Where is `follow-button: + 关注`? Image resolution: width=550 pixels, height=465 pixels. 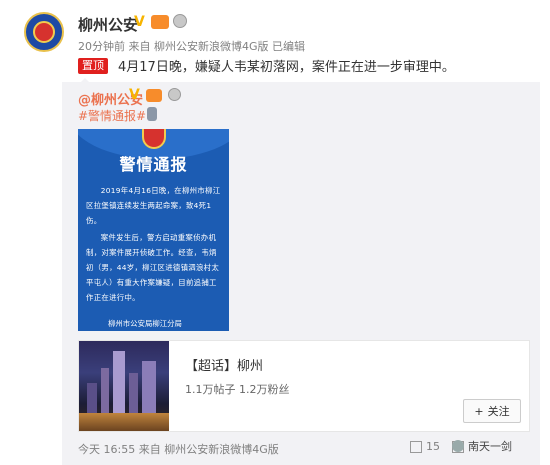 follow-button: + 关注 is located at coordinates (492, 411).